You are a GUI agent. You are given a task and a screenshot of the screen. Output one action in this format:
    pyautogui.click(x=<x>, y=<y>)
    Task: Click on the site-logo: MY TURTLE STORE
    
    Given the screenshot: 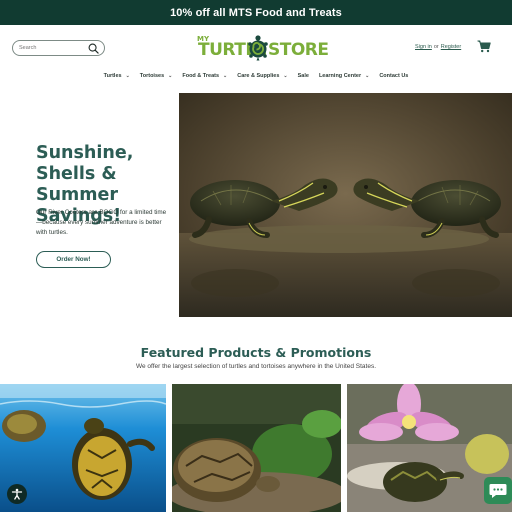 What is the action you would take?
    pyautogui.click(x=262, y=48)
    